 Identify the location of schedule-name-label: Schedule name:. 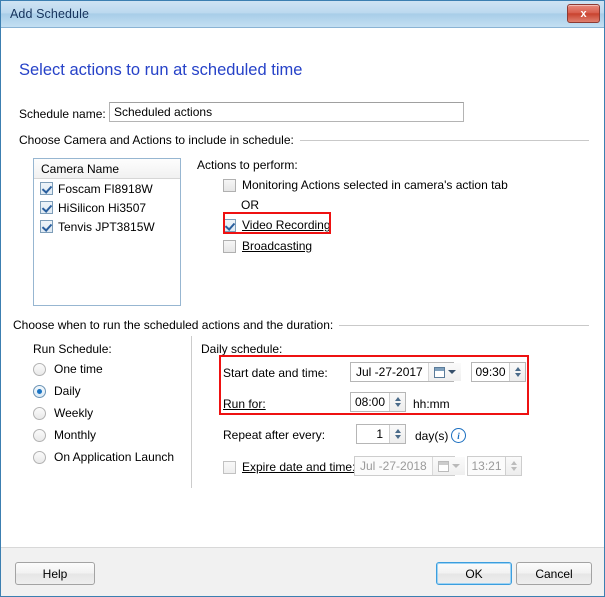
(62, 114).